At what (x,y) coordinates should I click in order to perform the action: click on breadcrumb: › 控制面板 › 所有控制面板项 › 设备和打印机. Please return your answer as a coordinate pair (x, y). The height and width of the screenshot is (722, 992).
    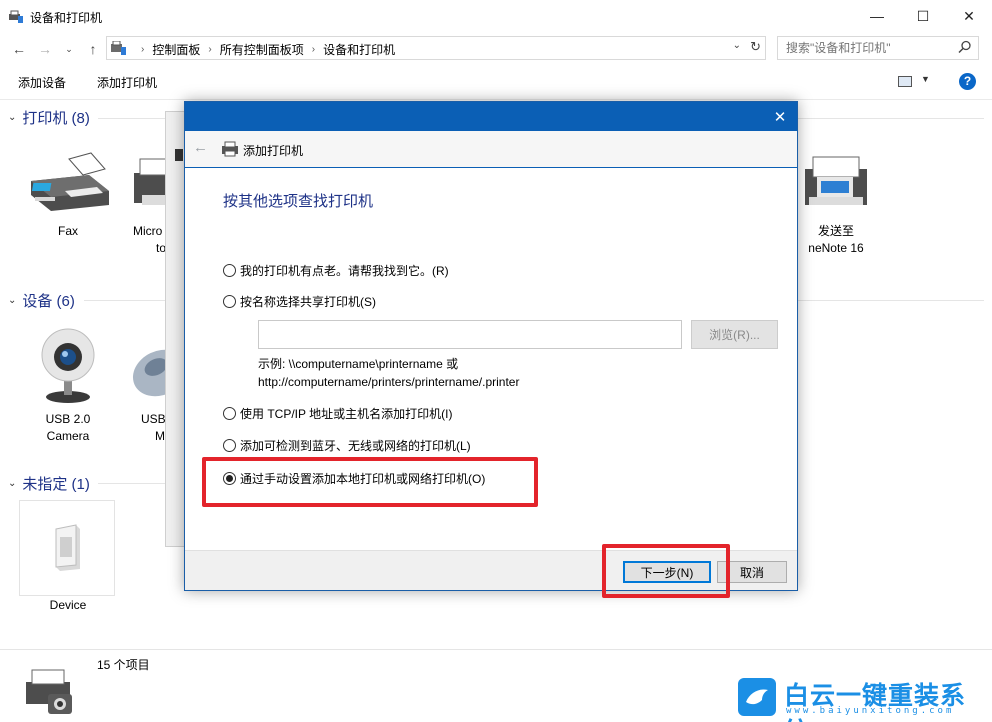
    Looking at the image, I should click on (264, 49).